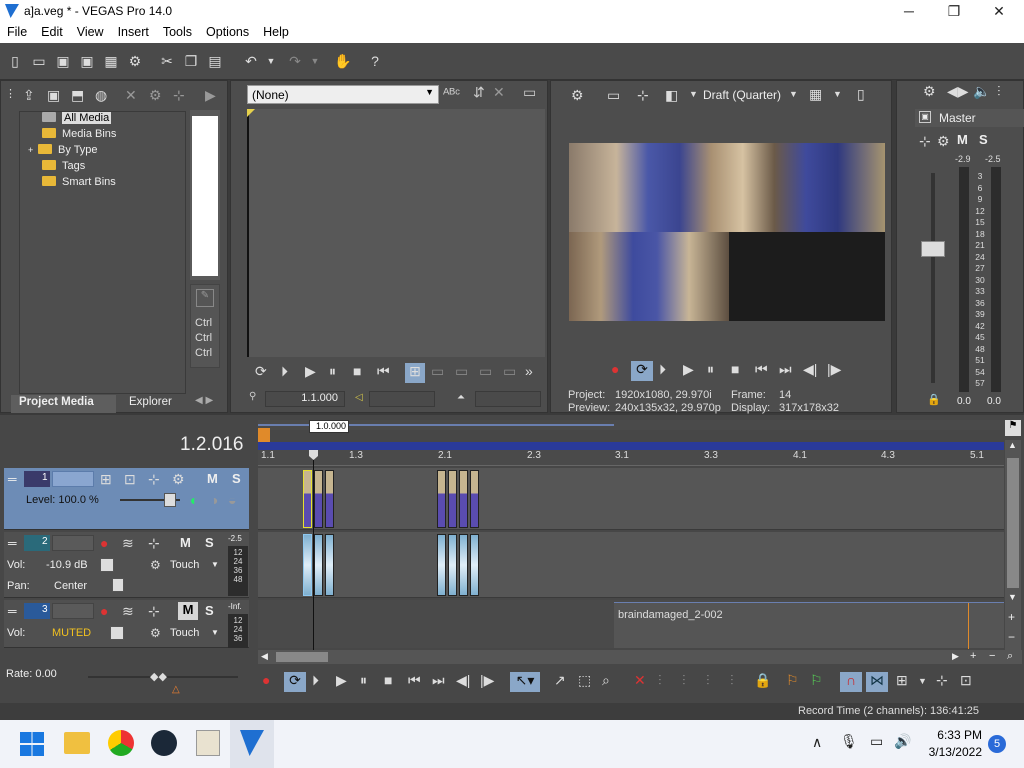 This screenshot has width=1024, height=768. I want to click on snapping-icon: ∩, so click(851, 682).